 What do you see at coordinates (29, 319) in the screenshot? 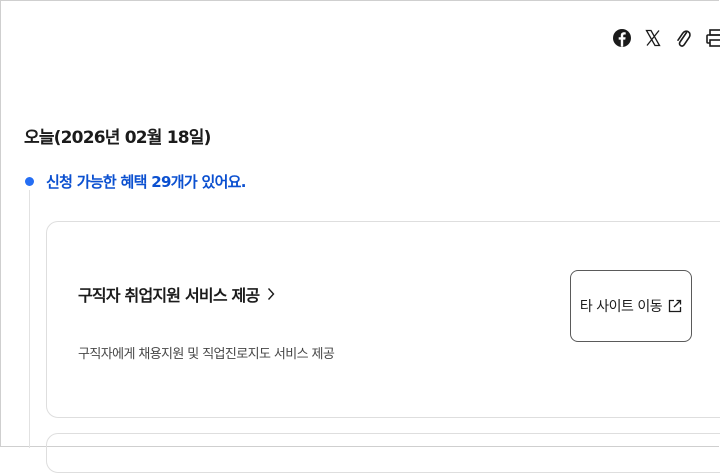
I see `timeline-line` at bounding box center [29, 319].